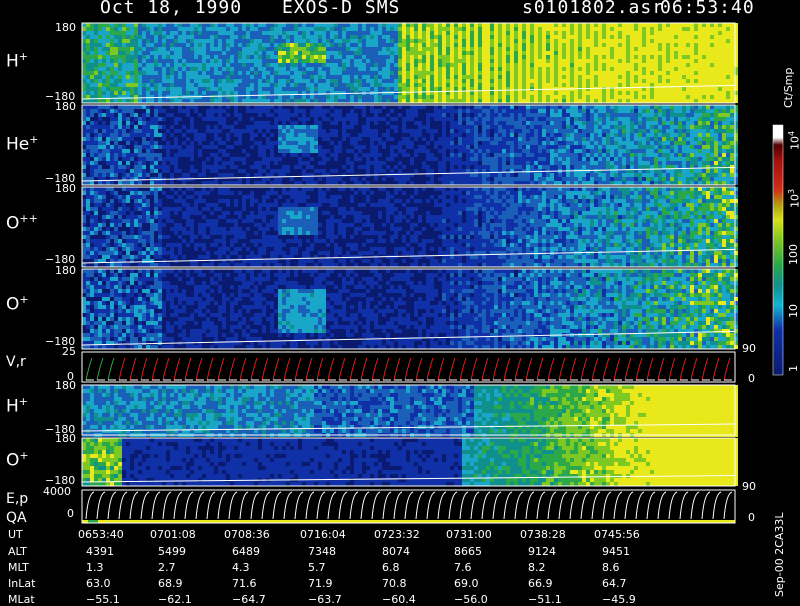 Image resolution: width=800 pixels, height=606 pixels. What do you see at coordinates (69, 351) in the screenshot?
I see `ytick-vr-top: 25` at bounding box center [69, 351].